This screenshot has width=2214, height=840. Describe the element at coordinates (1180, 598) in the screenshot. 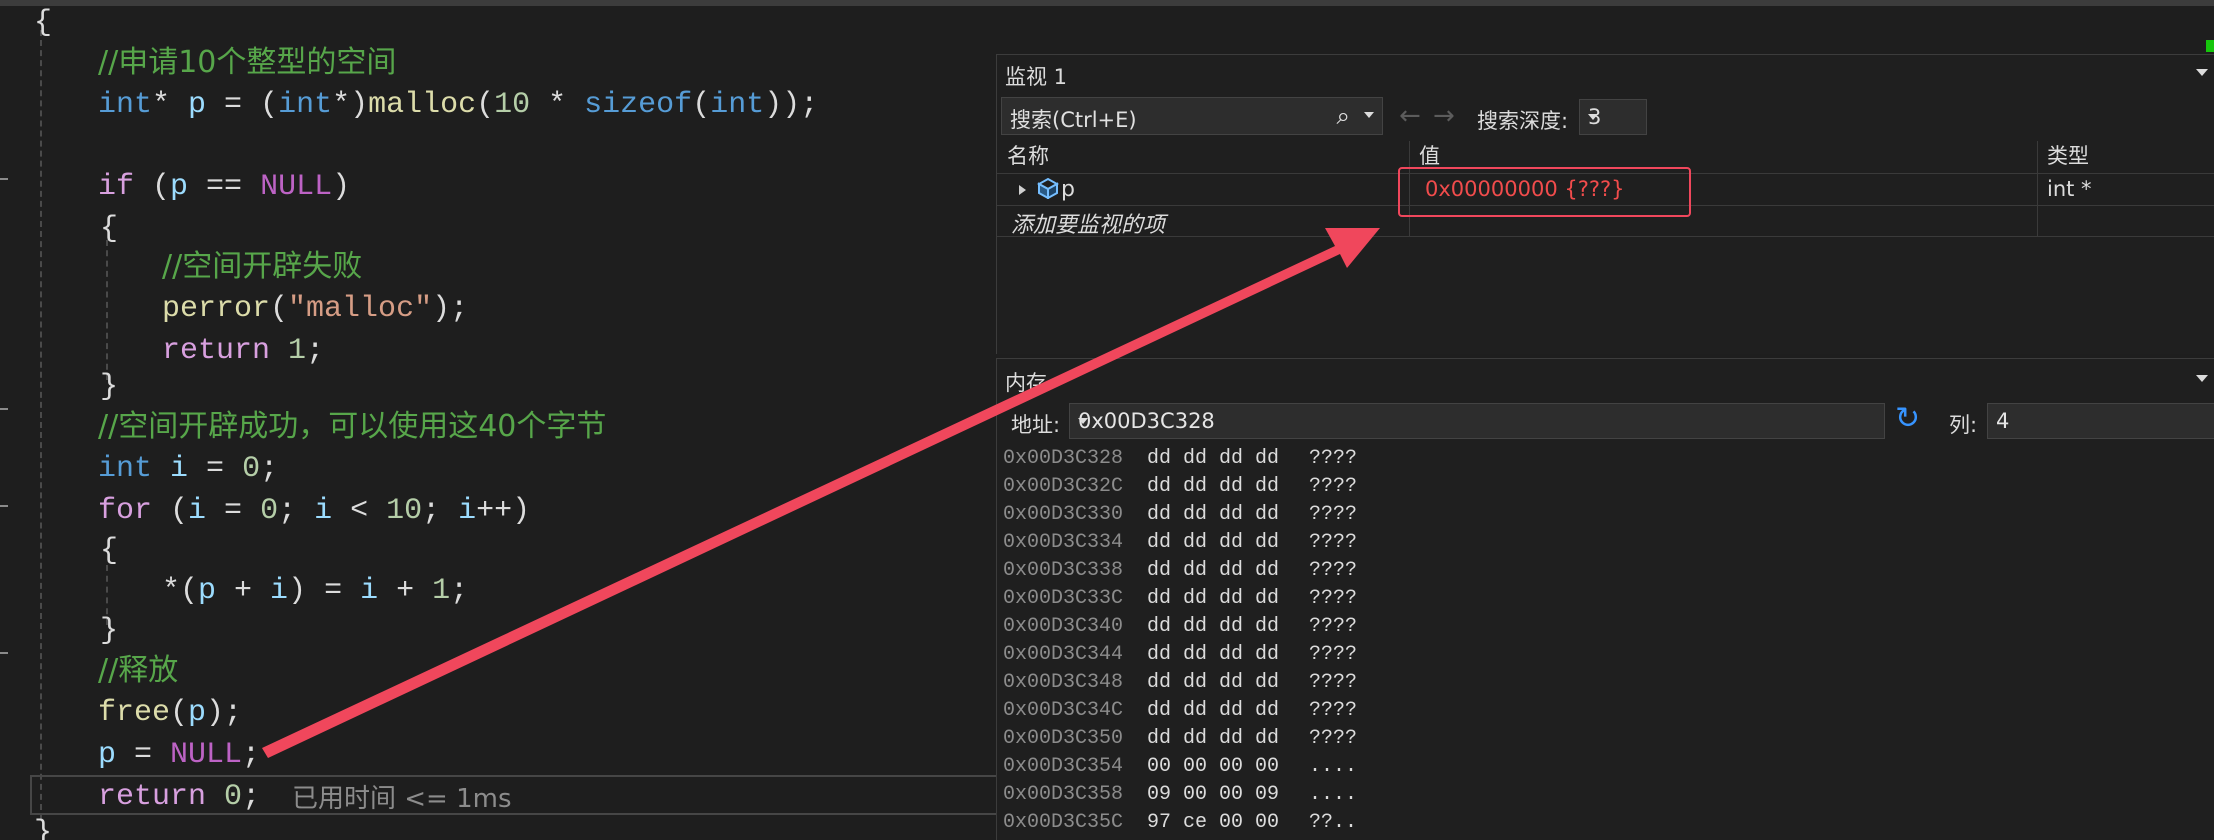

I see `memory-row: 0x00D3C33C dd dd dd dd????` at that location.